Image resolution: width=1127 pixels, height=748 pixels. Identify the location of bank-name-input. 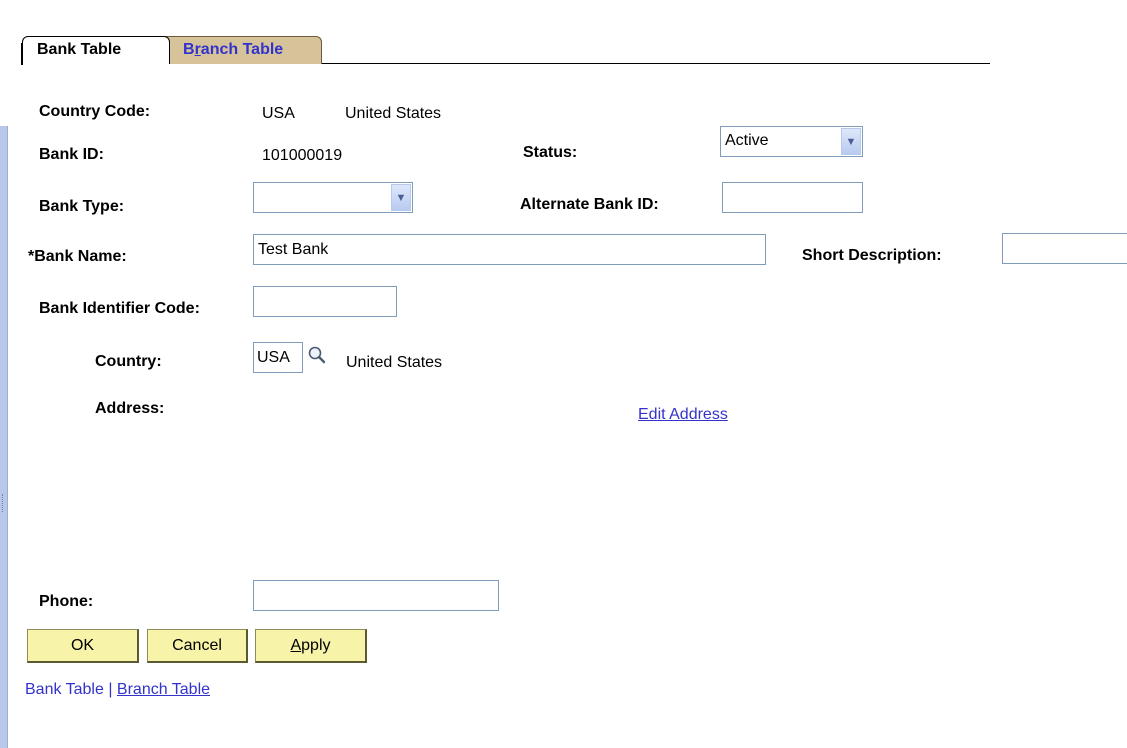
(509, 249).